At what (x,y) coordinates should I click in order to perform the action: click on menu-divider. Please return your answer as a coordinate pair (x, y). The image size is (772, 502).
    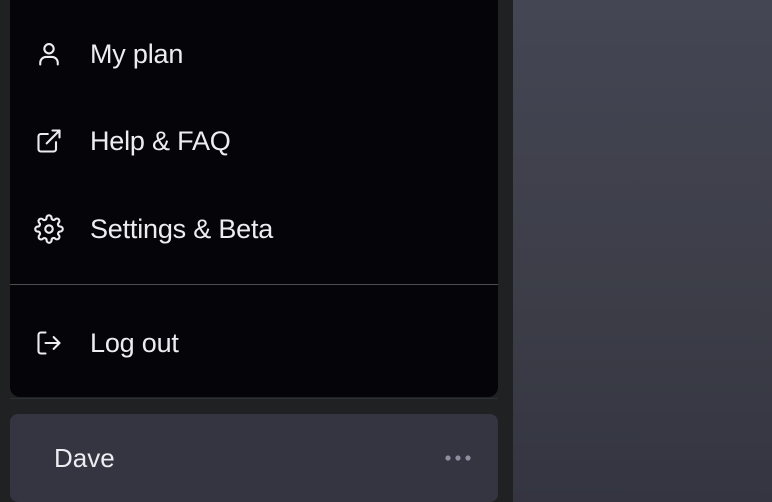
    Looking at the image, I should click on (254, 284).